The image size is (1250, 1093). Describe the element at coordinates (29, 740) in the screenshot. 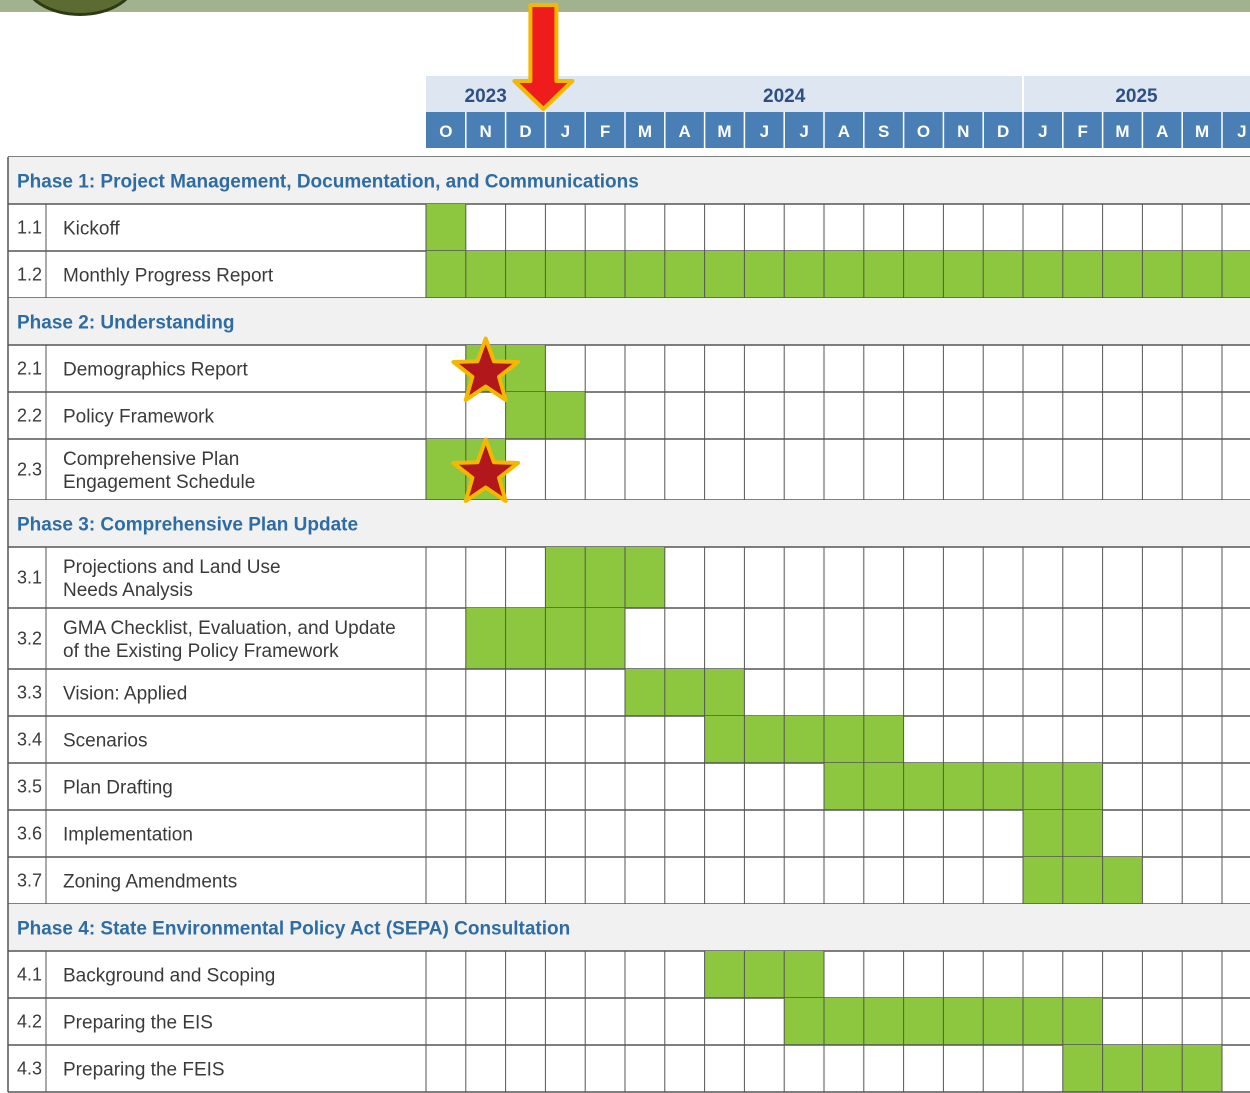

I see `task-number: 3.4` at that location.